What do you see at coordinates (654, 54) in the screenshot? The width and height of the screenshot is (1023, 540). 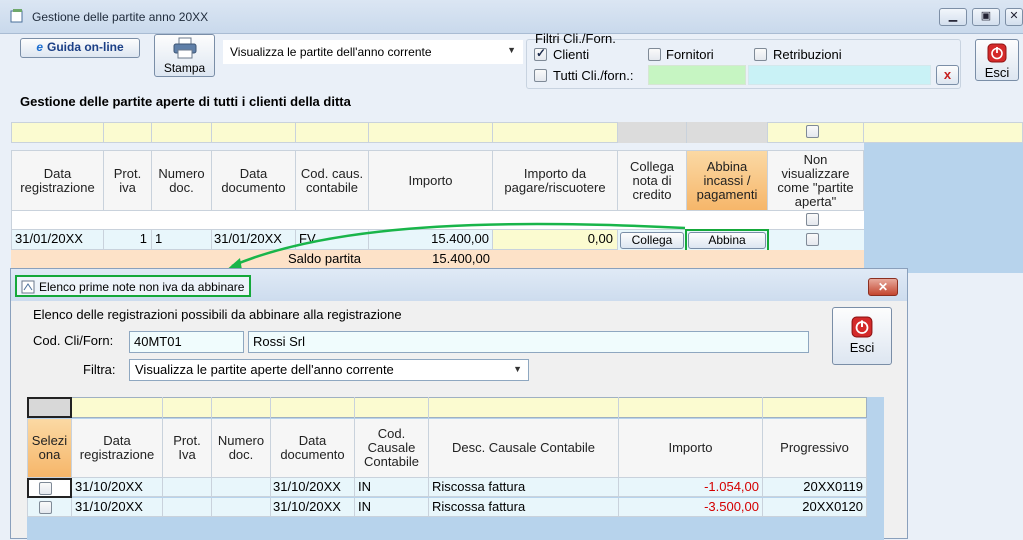 I see `fornitori-checkbox` at bounding box center [654, 54].